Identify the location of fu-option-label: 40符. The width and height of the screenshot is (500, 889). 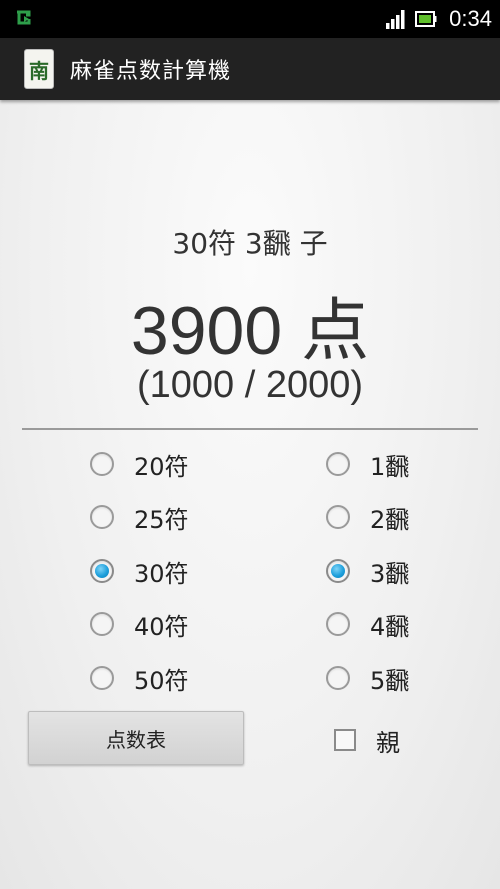
(161, 626).